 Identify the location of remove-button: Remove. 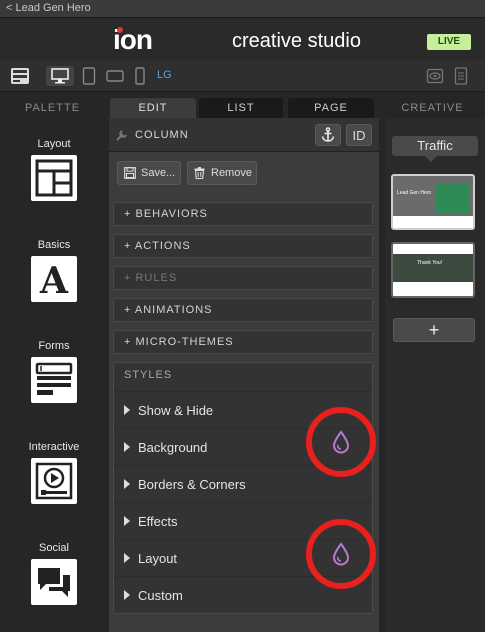
(222, 173).